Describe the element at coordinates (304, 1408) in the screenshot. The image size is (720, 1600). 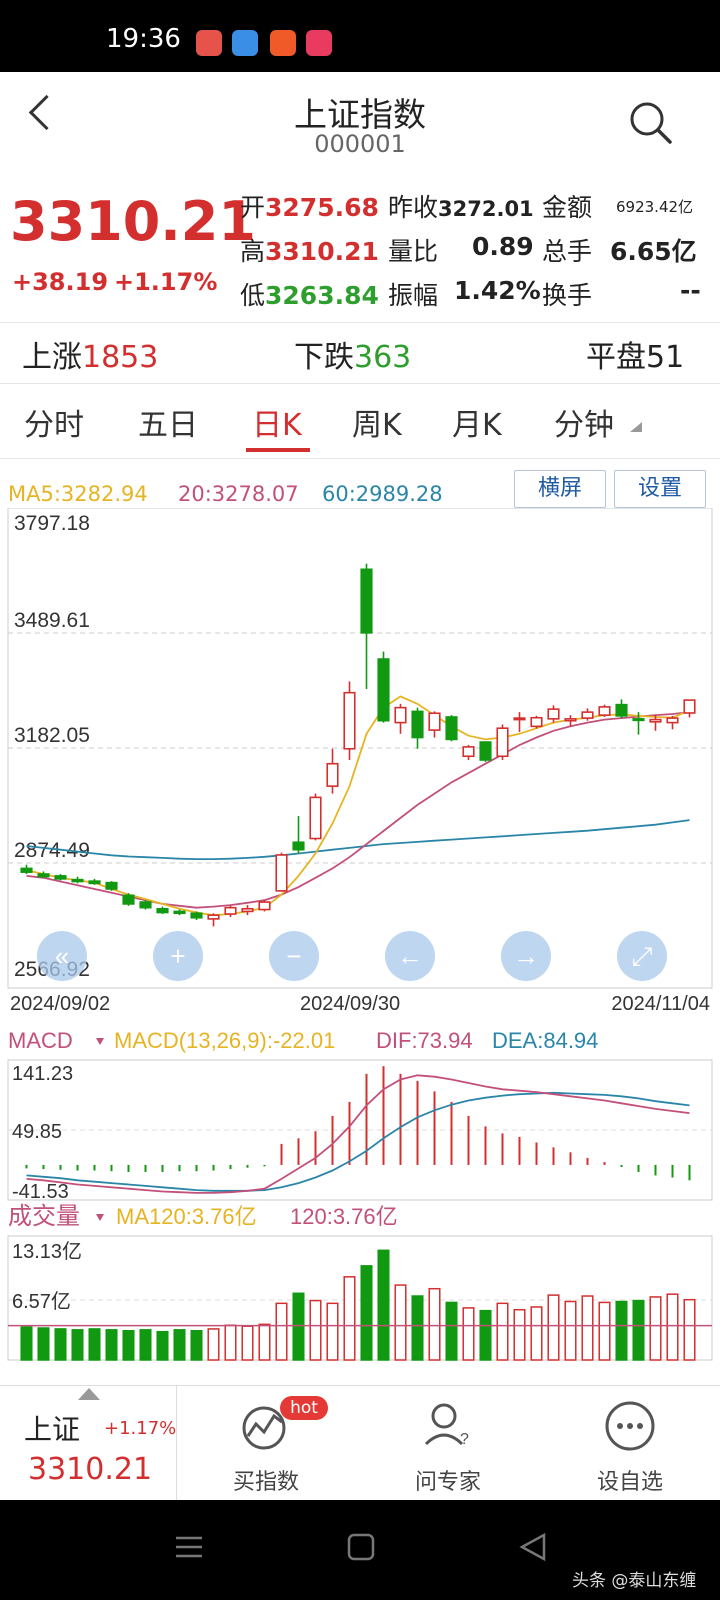
I see `hot-badge: hot` at that location.